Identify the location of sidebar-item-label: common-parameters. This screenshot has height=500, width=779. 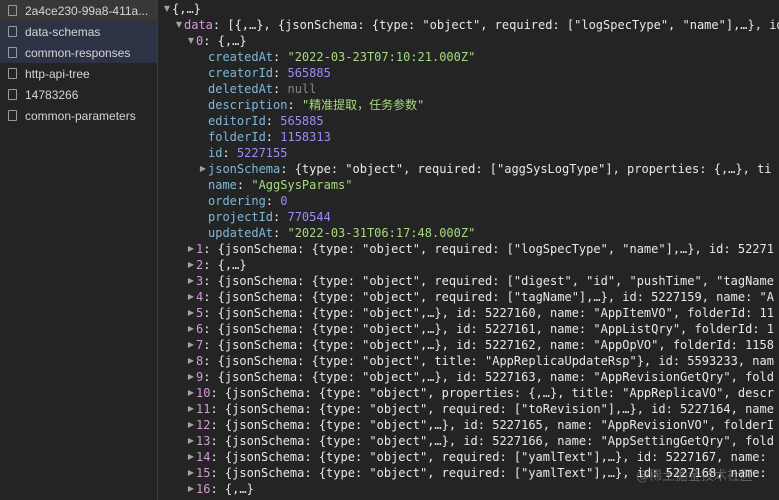
(80, 115).